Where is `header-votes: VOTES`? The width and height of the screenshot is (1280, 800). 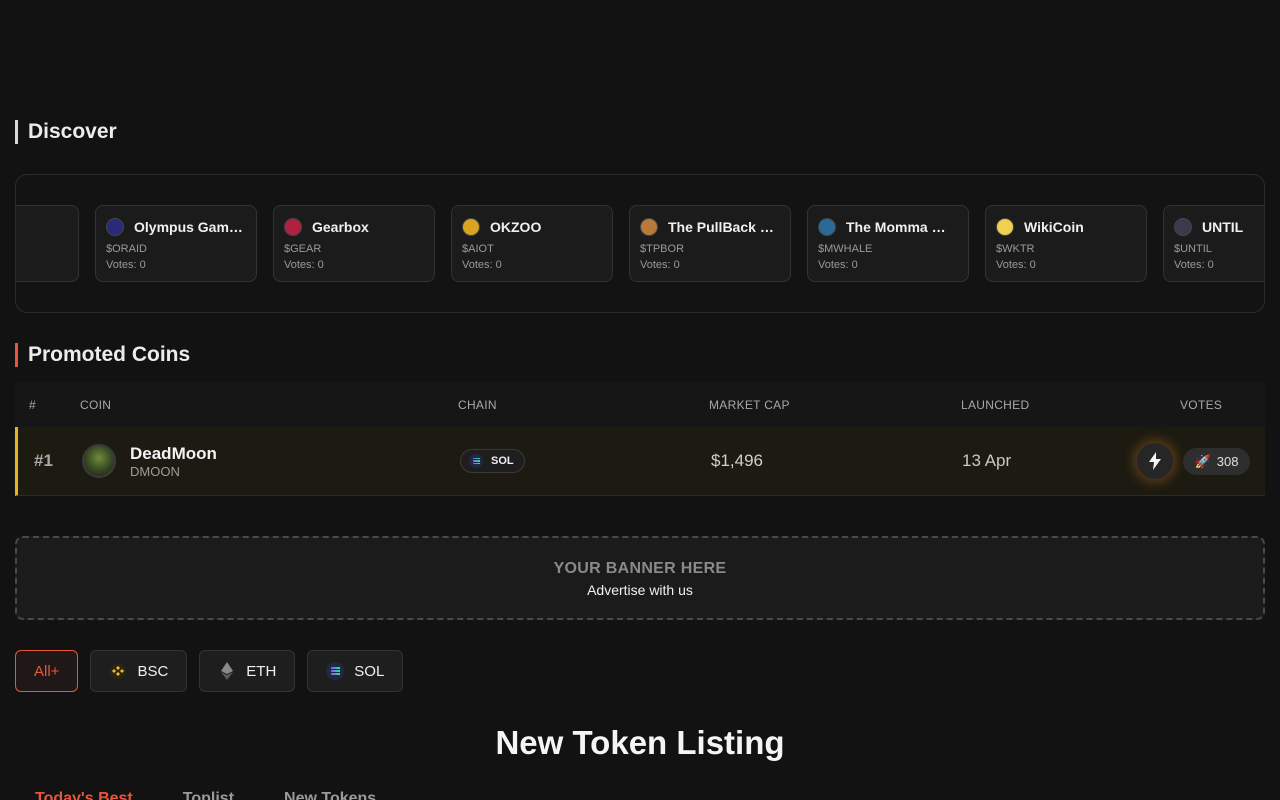
header-votes: VOTES is located at coordinates (1201, 405).